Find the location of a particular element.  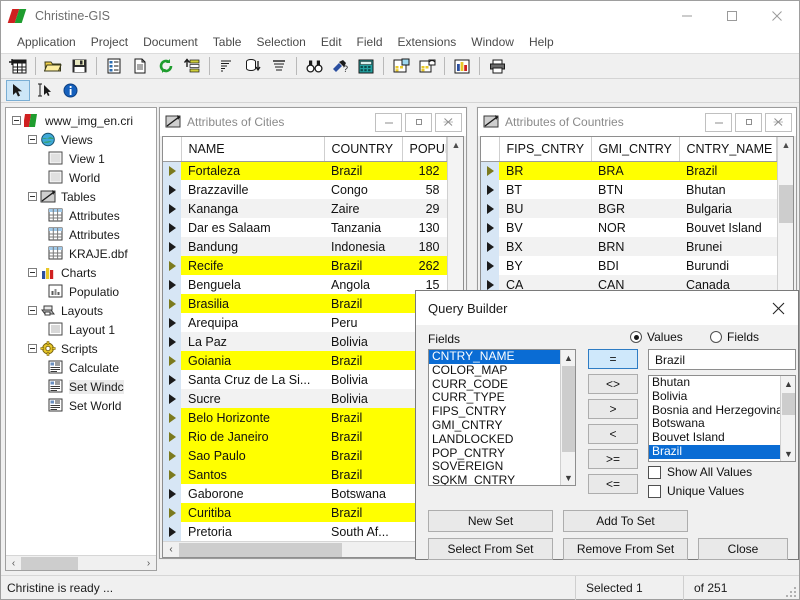

fields-listbox-scrollbar: ▲ ▼ is located at coordinates (567, 417).